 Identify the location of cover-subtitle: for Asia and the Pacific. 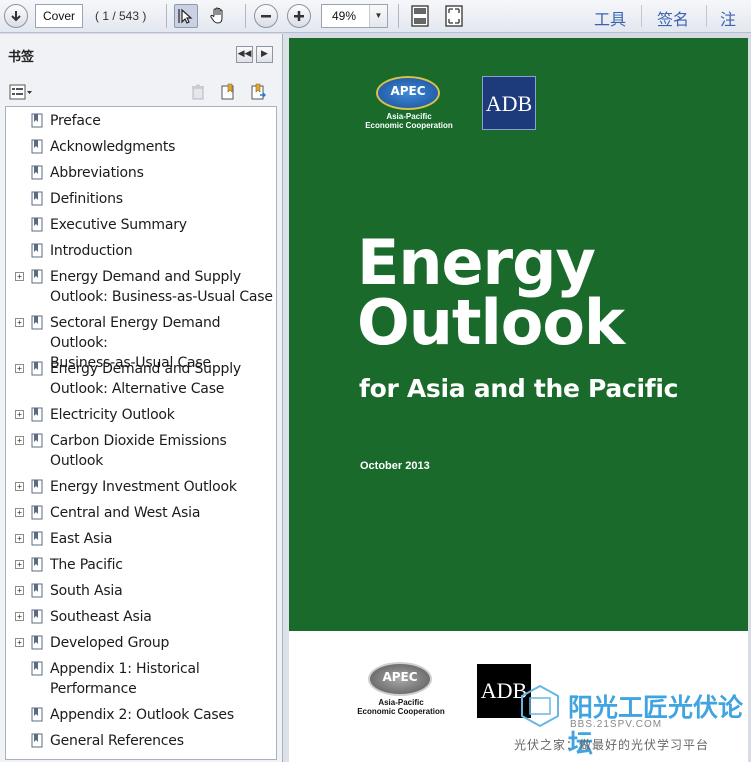
(519, 388).